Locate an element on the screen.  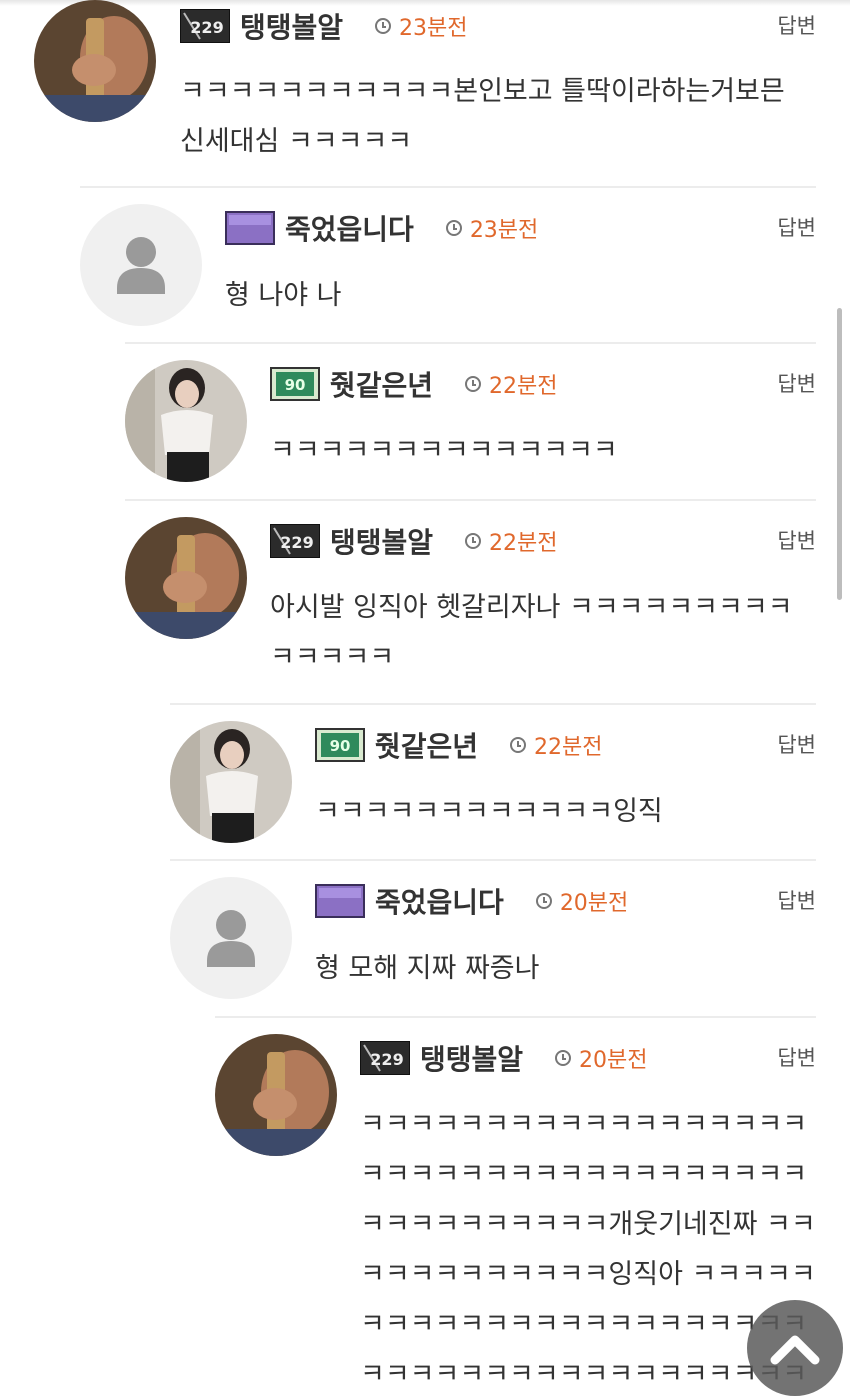
comment-meta: 229 탱탱볼알 20분전 is located at coordinates (504, 1058).